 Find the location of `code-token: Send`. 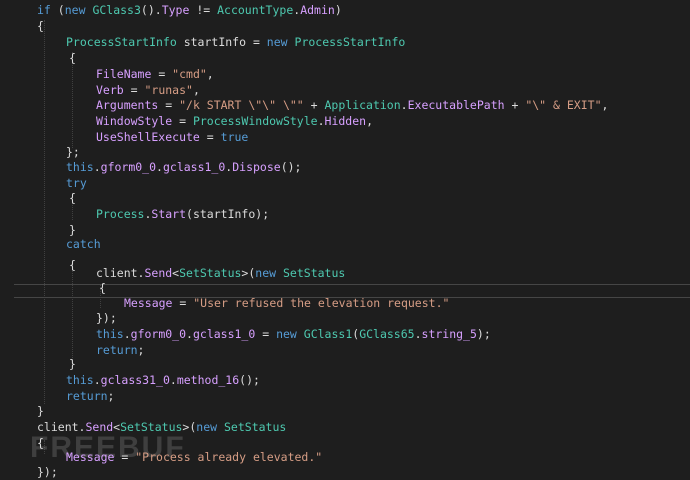

code-token: Send is located at coordinates (158, 273).